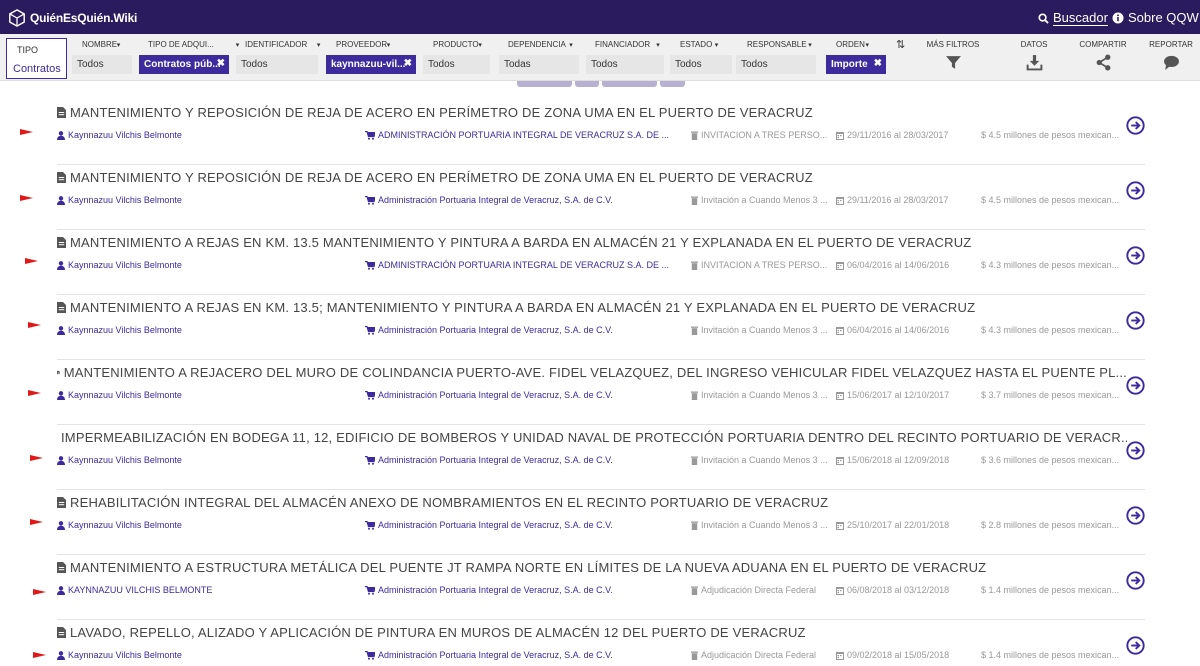 This screenshot has width=1200, height=666. I want to click on result-dates: 06/04/2016 al 14/06/2016, so click(892, 265).